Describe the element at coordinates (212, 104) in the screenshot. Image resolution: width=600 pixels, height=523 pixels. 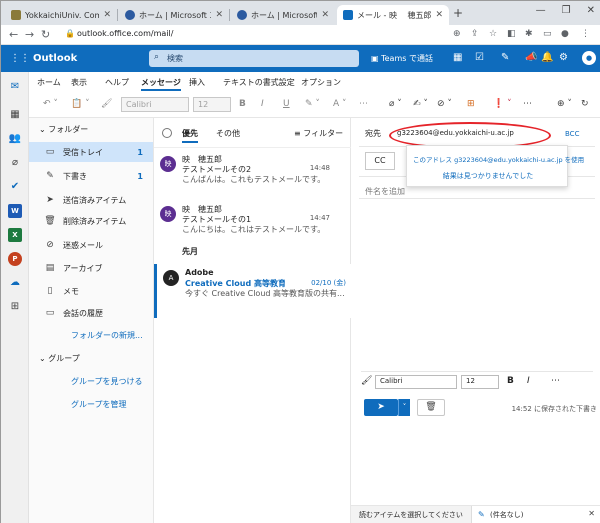
I see `font-size-select: 12` at that location.